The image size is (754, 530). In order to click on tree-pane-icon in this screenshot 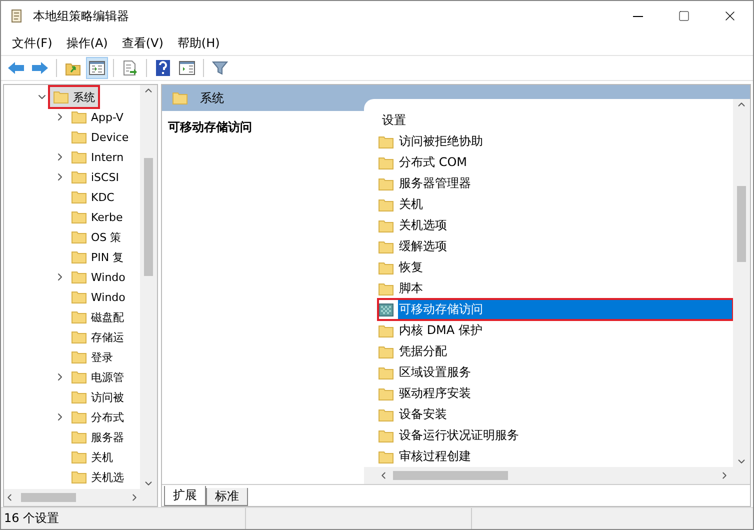, I will do `click(97, 68)`.